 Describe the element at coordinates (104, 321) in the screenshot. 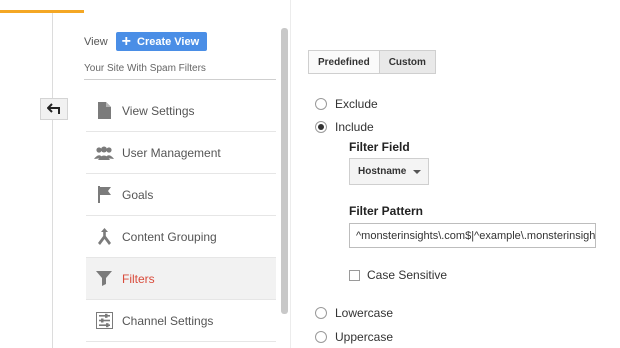

I see `channel-settings-icon` at that location.